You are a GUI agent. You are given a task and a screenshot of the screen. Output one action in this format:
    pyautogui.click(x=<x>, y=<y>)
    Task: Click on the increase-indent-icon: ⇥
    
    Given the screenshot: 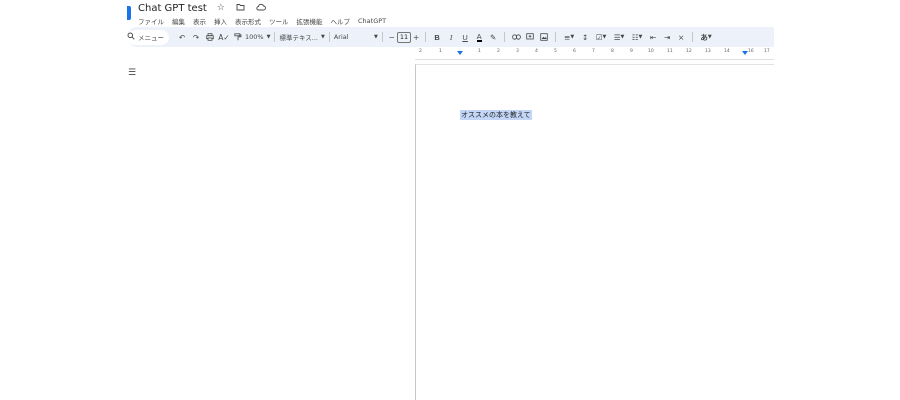 What is the action you would take?
    pyautogui.click(x=667, y=37)
    